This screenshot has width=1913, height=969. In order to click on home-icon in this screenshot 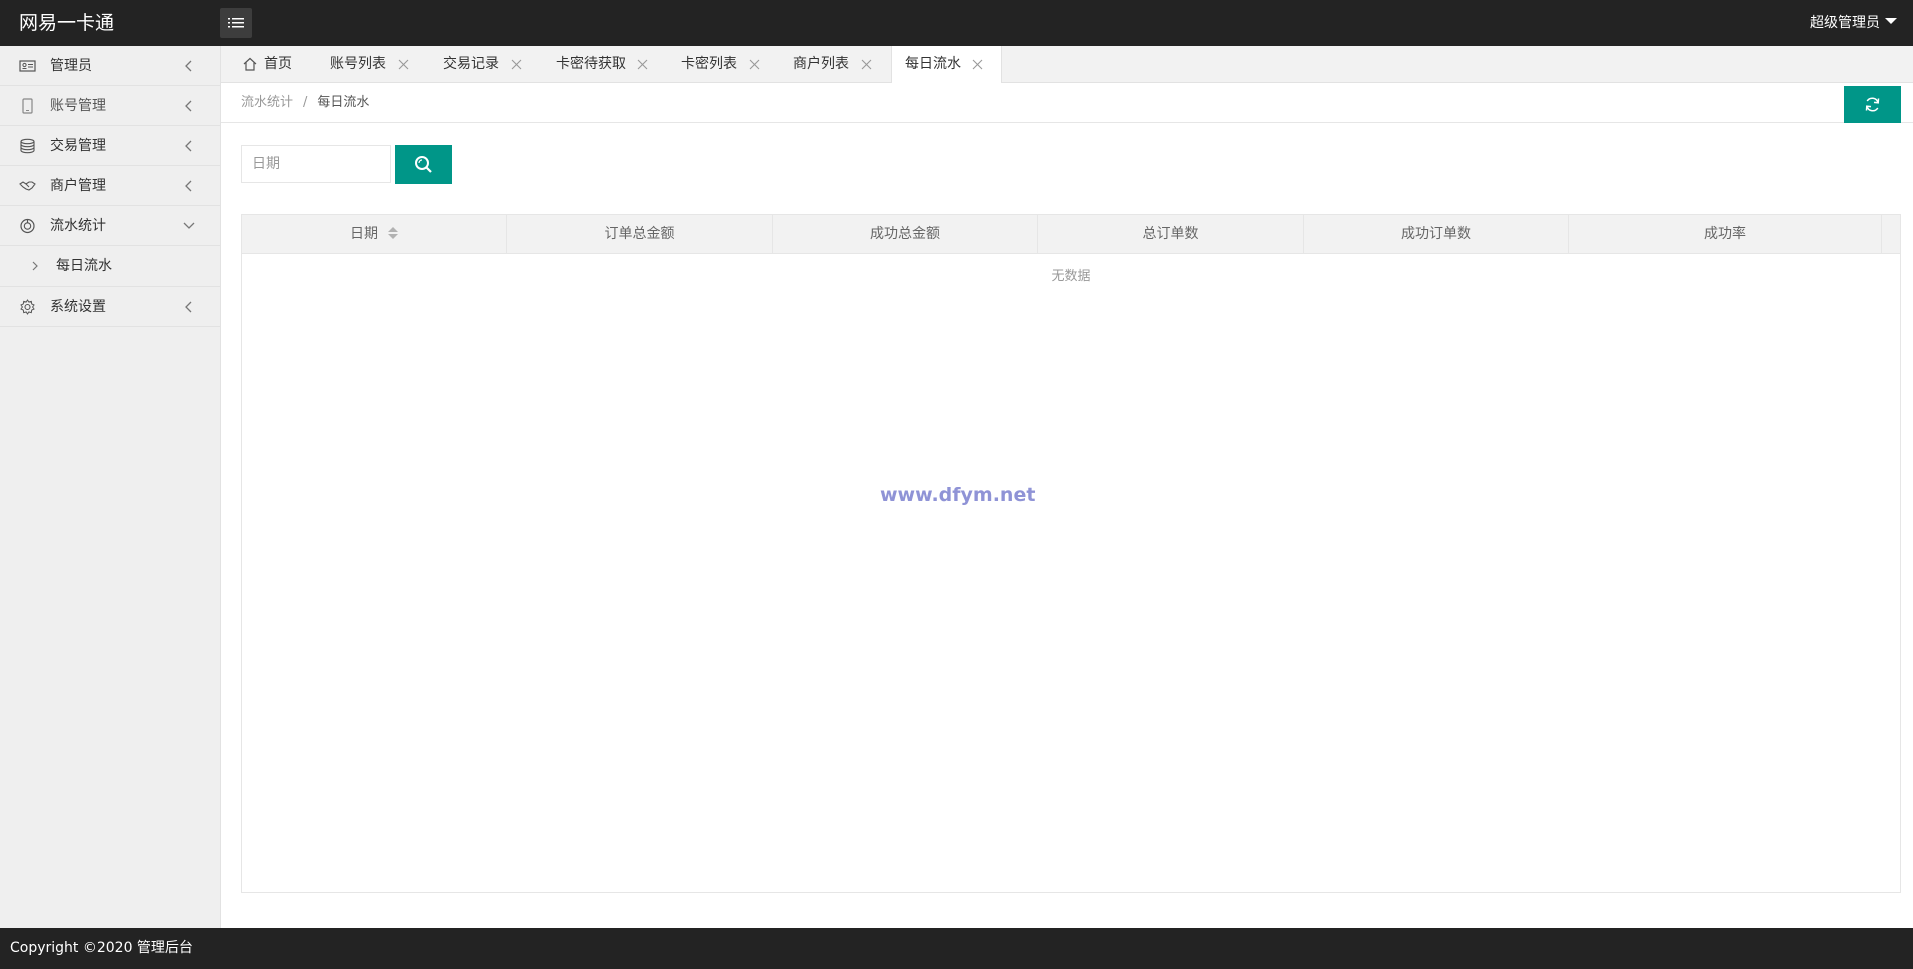, I will do `click(250, 64)`.